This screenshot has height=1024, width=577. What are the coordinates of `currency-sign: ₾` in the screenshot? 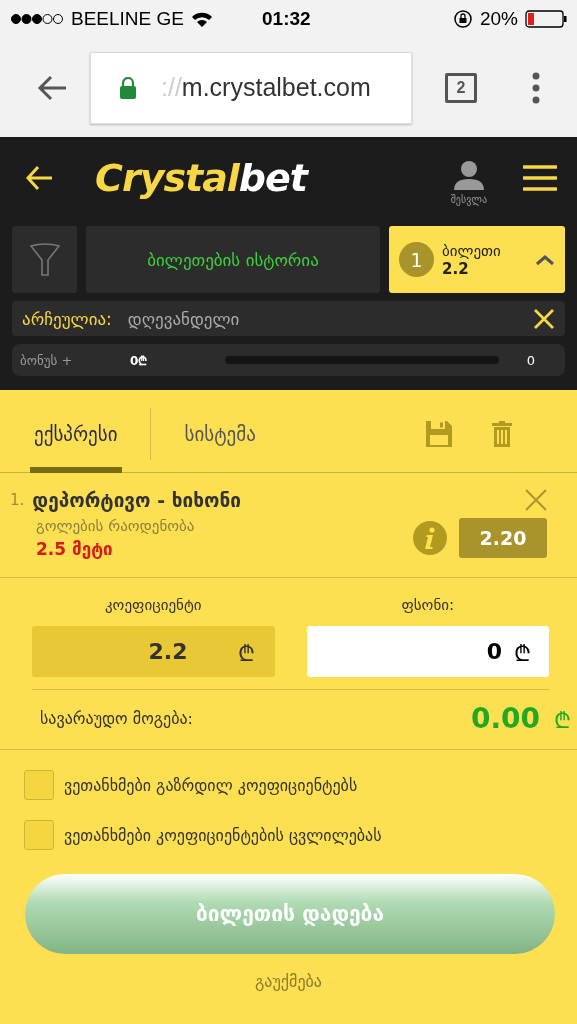 It's located at (562, 720).